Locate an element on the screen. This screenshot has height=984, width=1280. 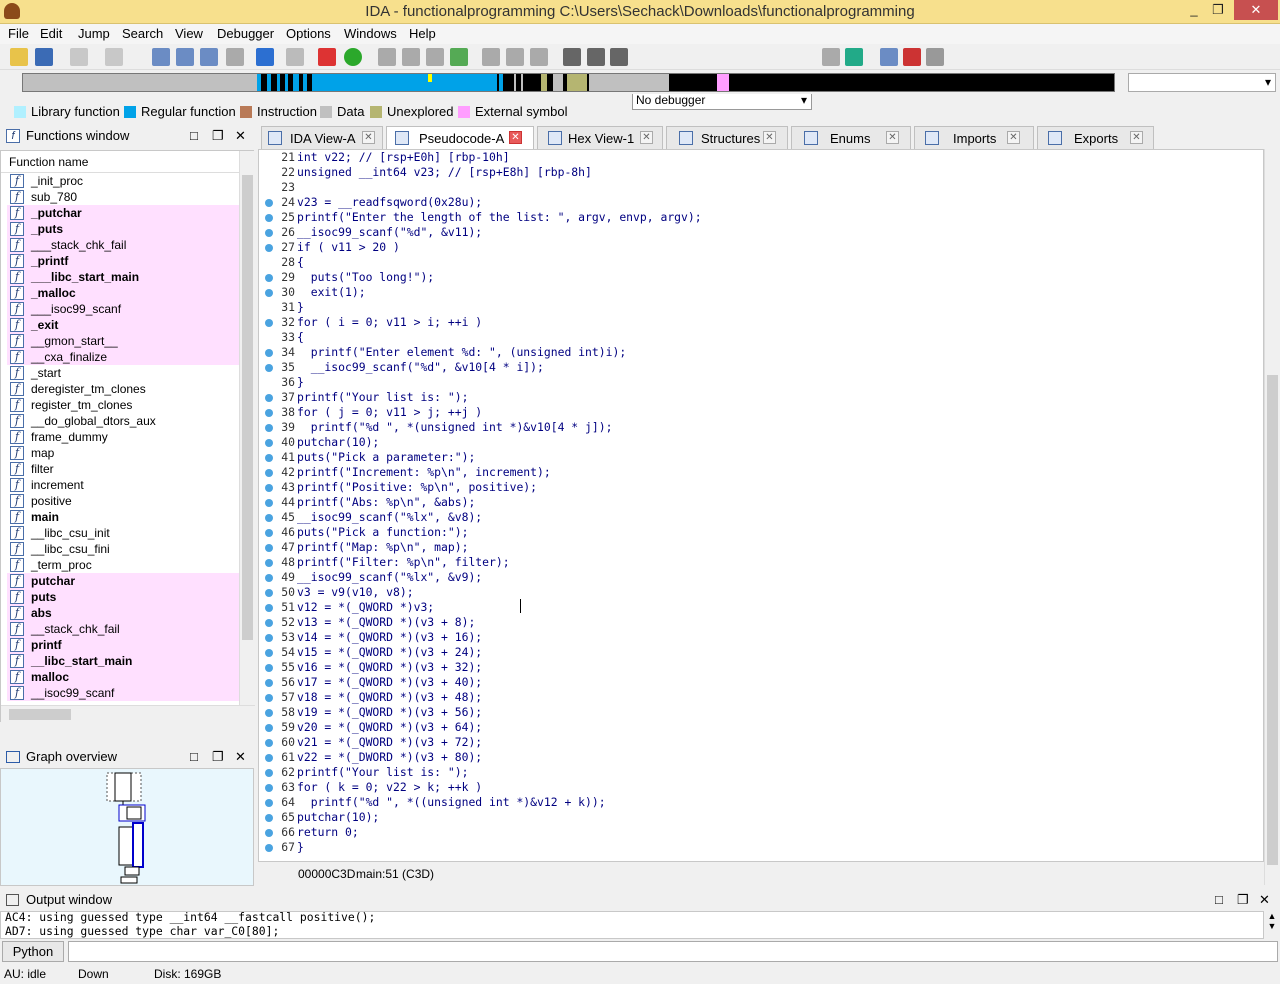
code-line: 35 __isoc99_scanf("%d", &v10[4 * i]); is located at coordinates (759, 367).